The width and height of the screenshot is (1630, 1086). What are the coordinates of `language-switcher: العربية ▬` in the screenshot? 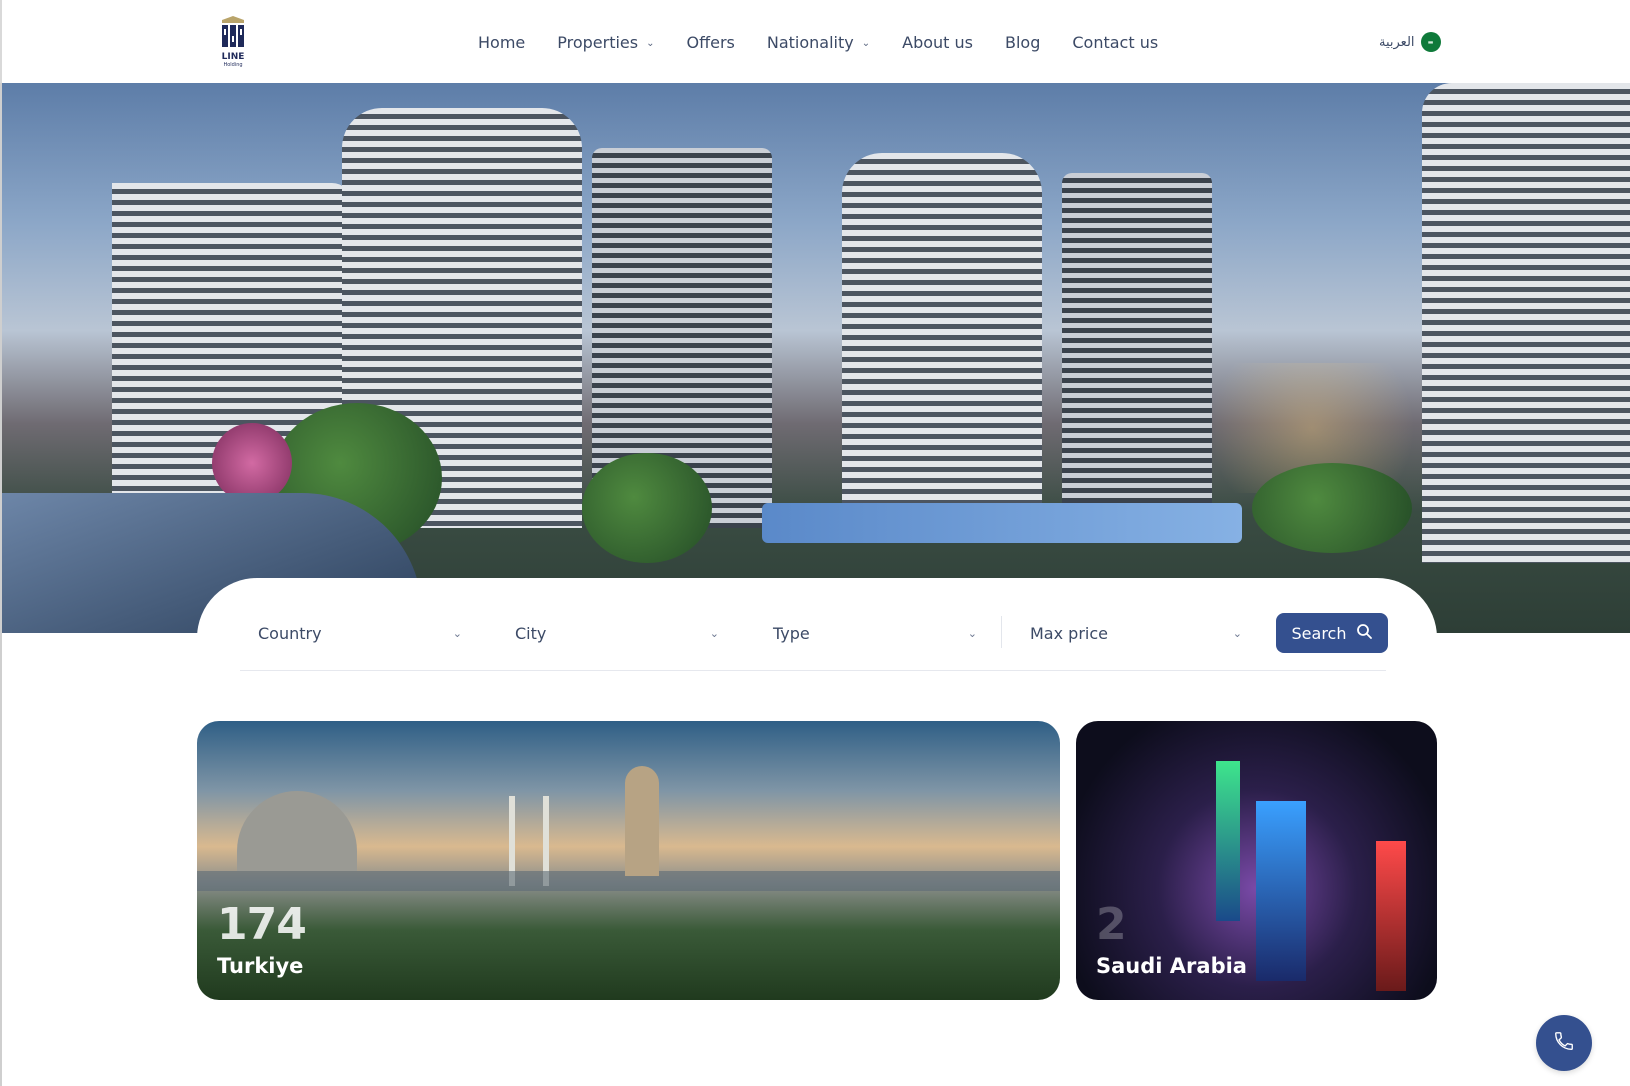 It's located at (1410, 42).